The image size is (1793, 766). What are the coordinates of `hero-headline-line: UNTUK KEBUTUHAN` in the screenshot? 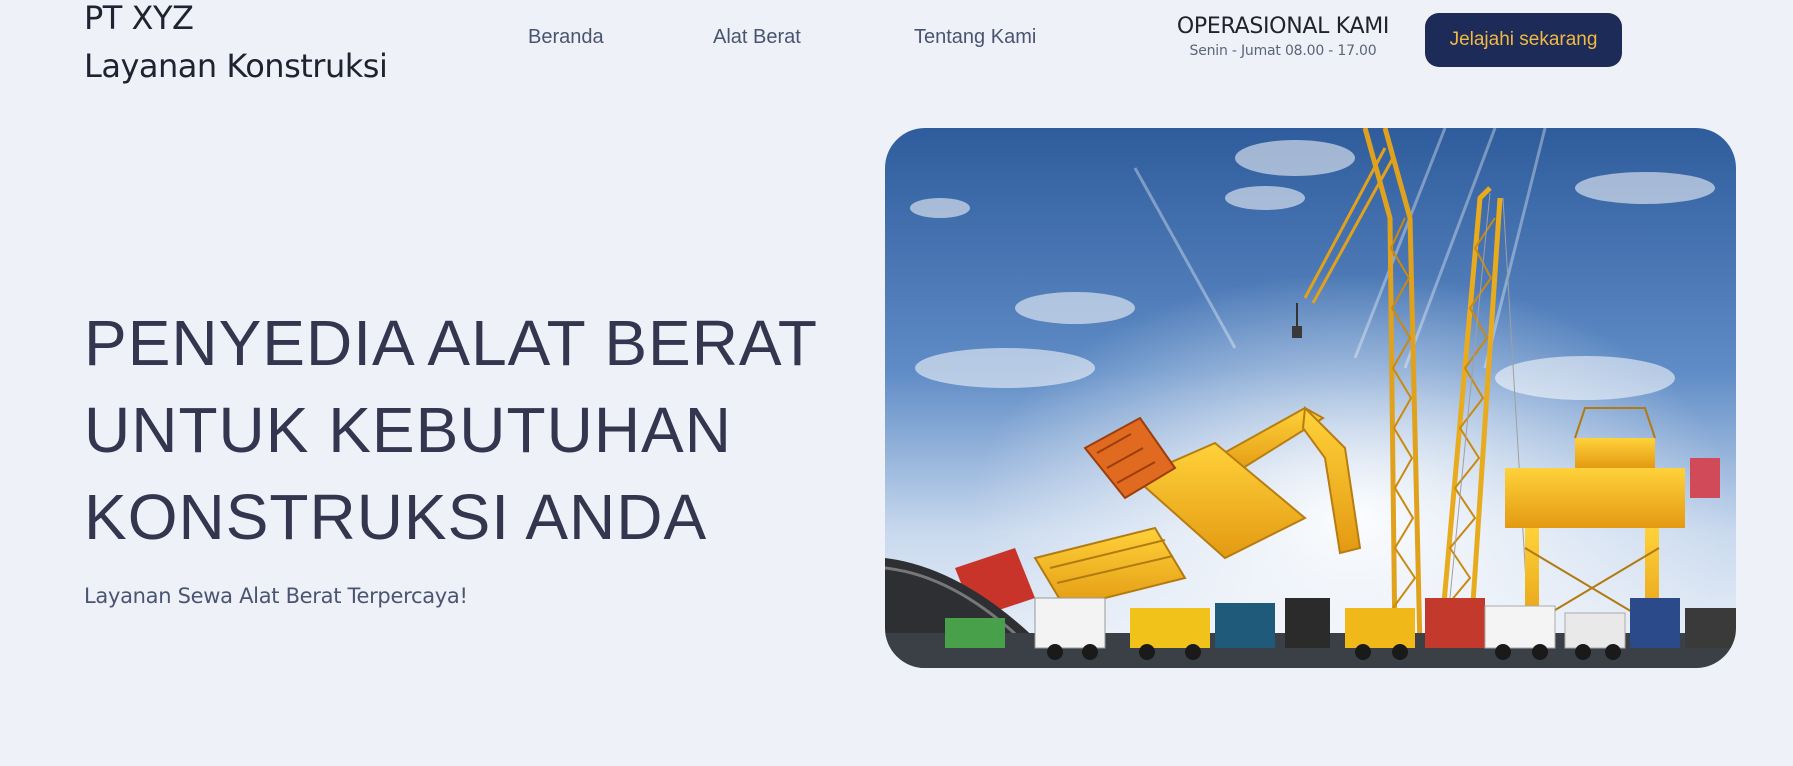 It's located at (408, 430).